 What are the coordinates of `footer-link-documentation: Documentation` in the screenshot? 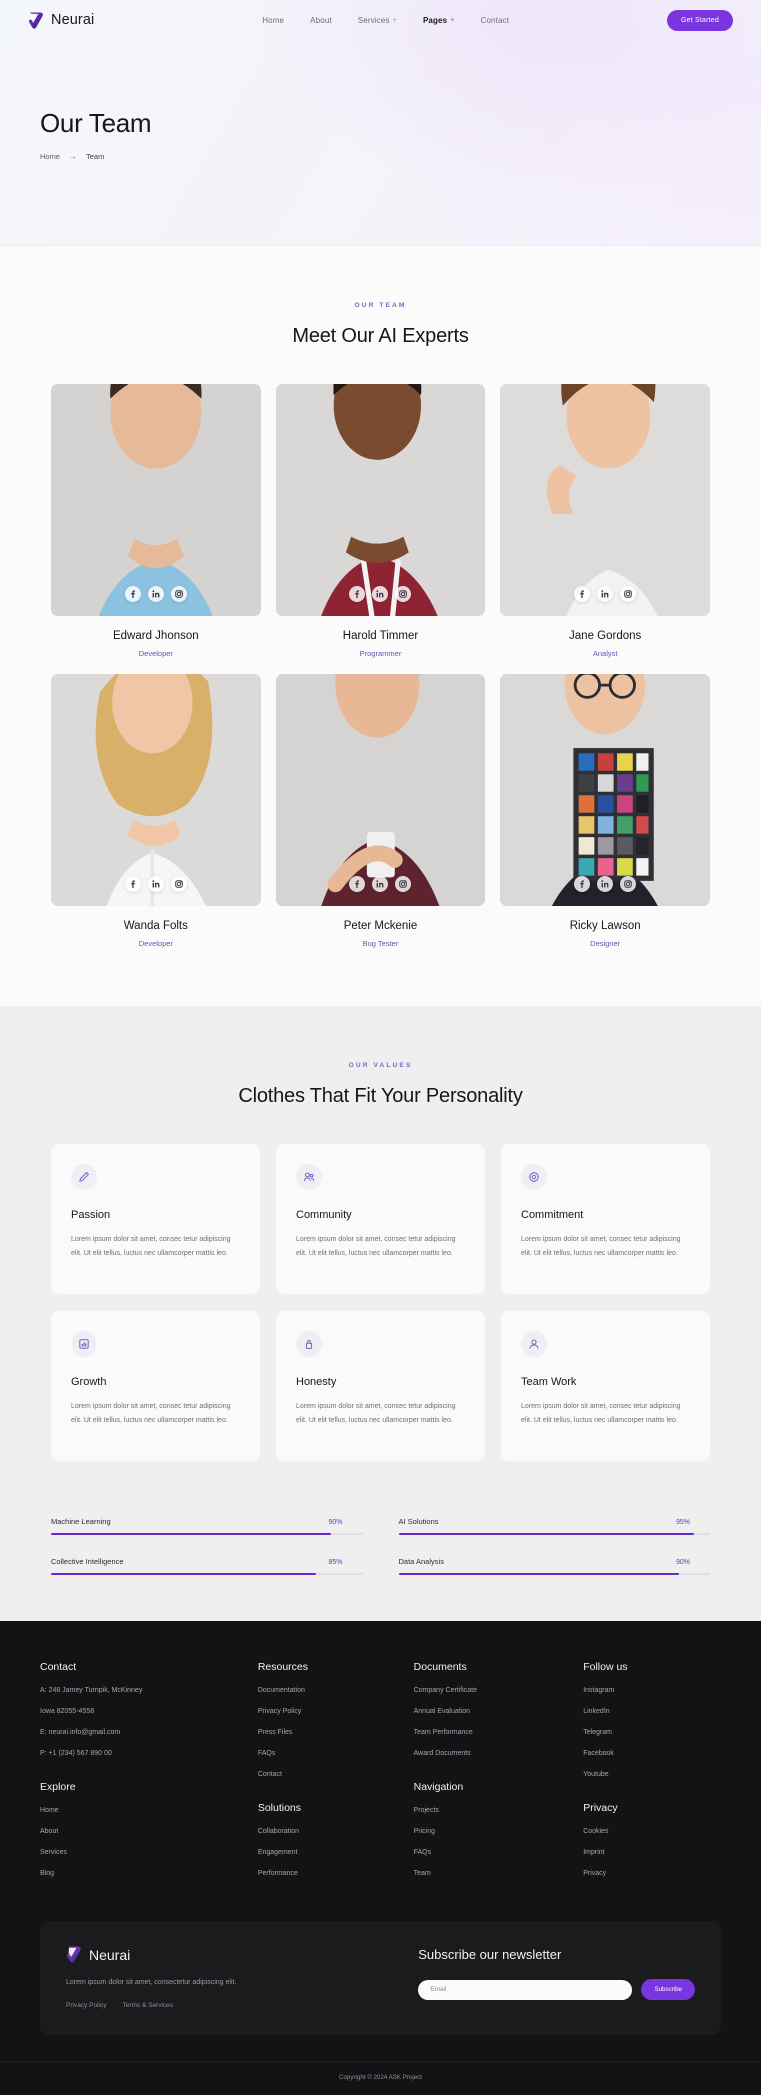 It's located at (327, 1690).